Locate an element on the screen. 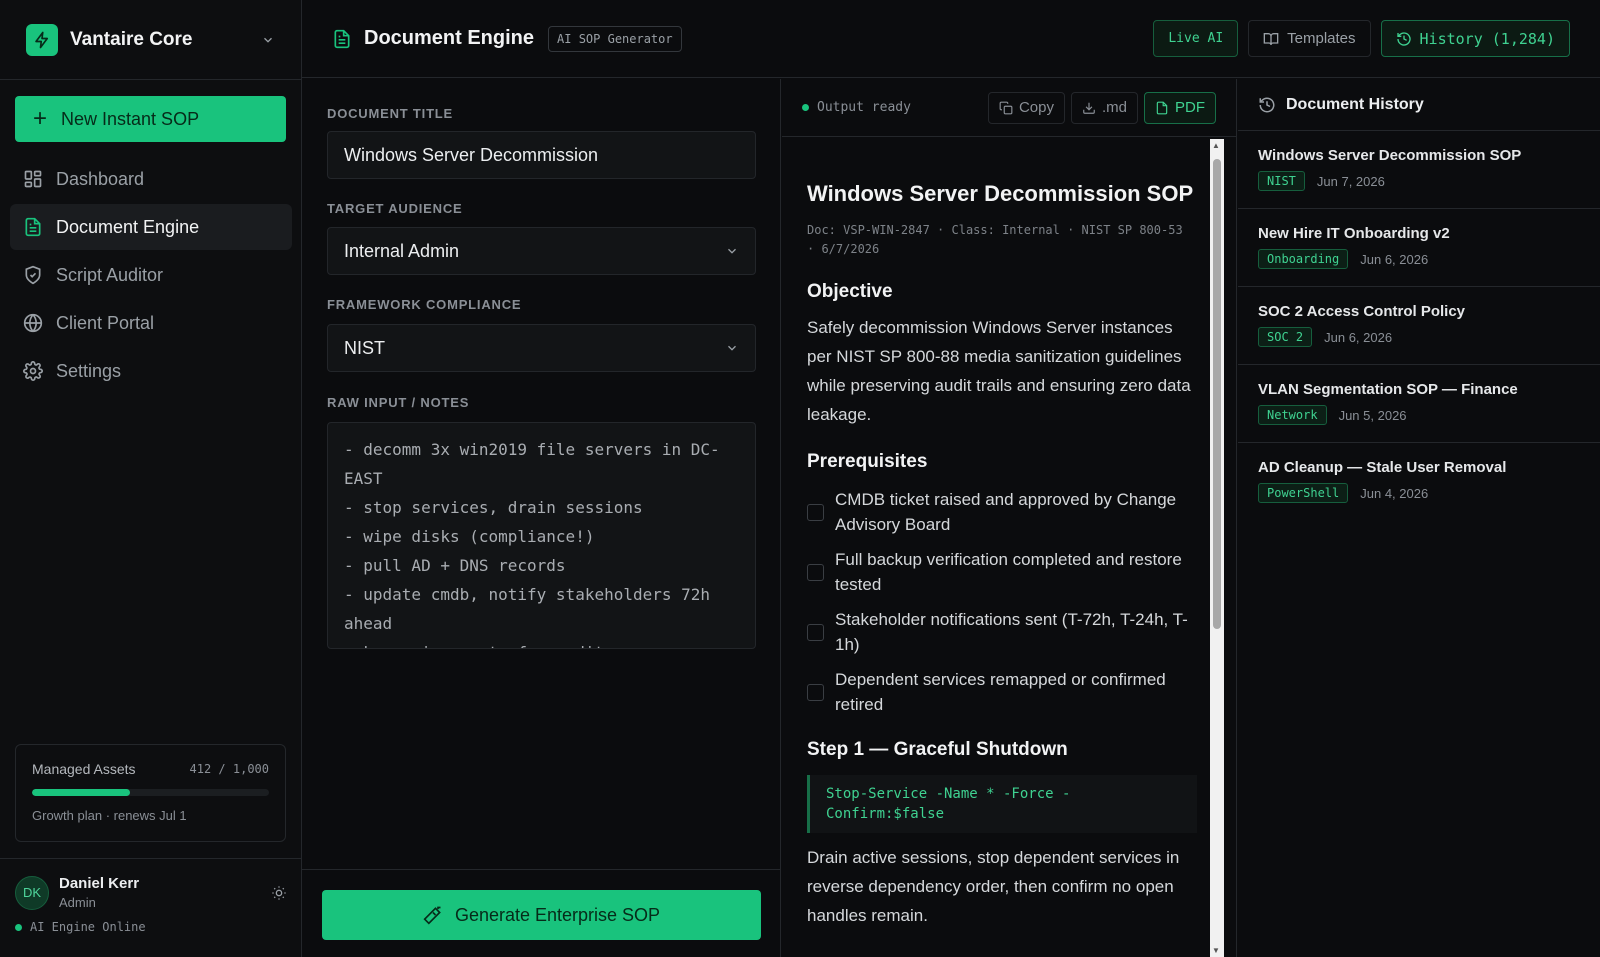  history-item-tag: Onboarding is located at coordinates (1303, 259).